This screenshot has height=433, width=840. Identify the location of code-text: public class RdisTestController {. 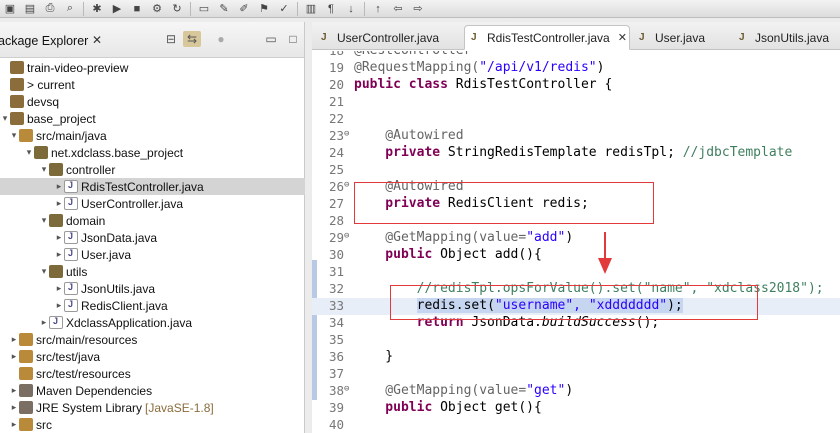
(483, 84).